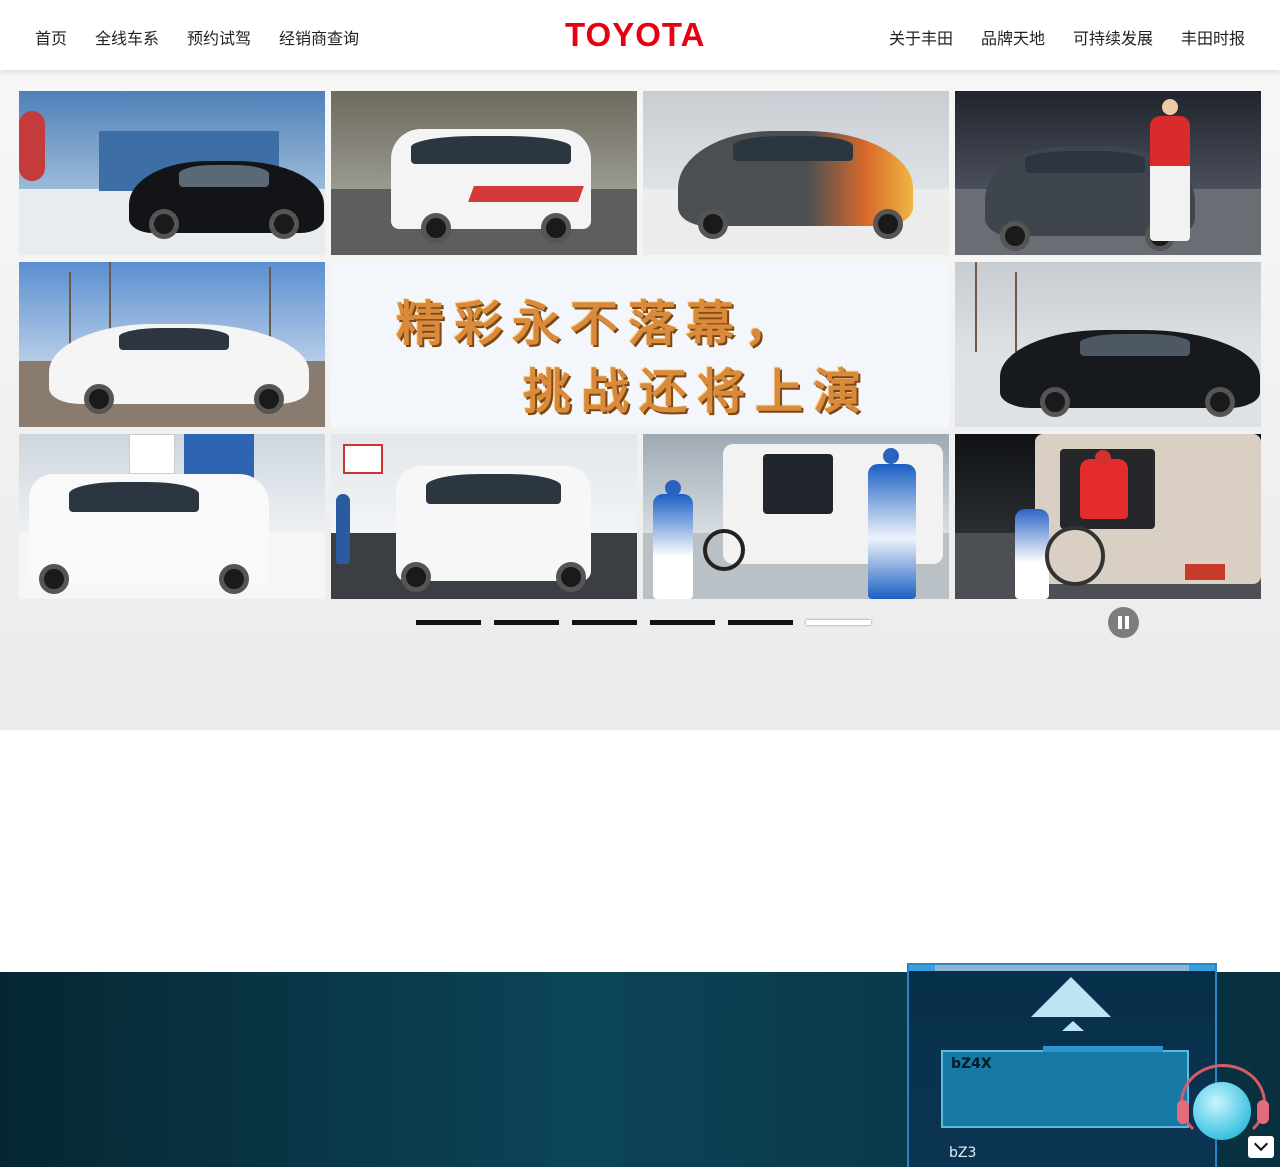 The height and width of the screenshot is (1167, 1280). I want to click on toyota-logo: TOYOTA, so click(635, 35).